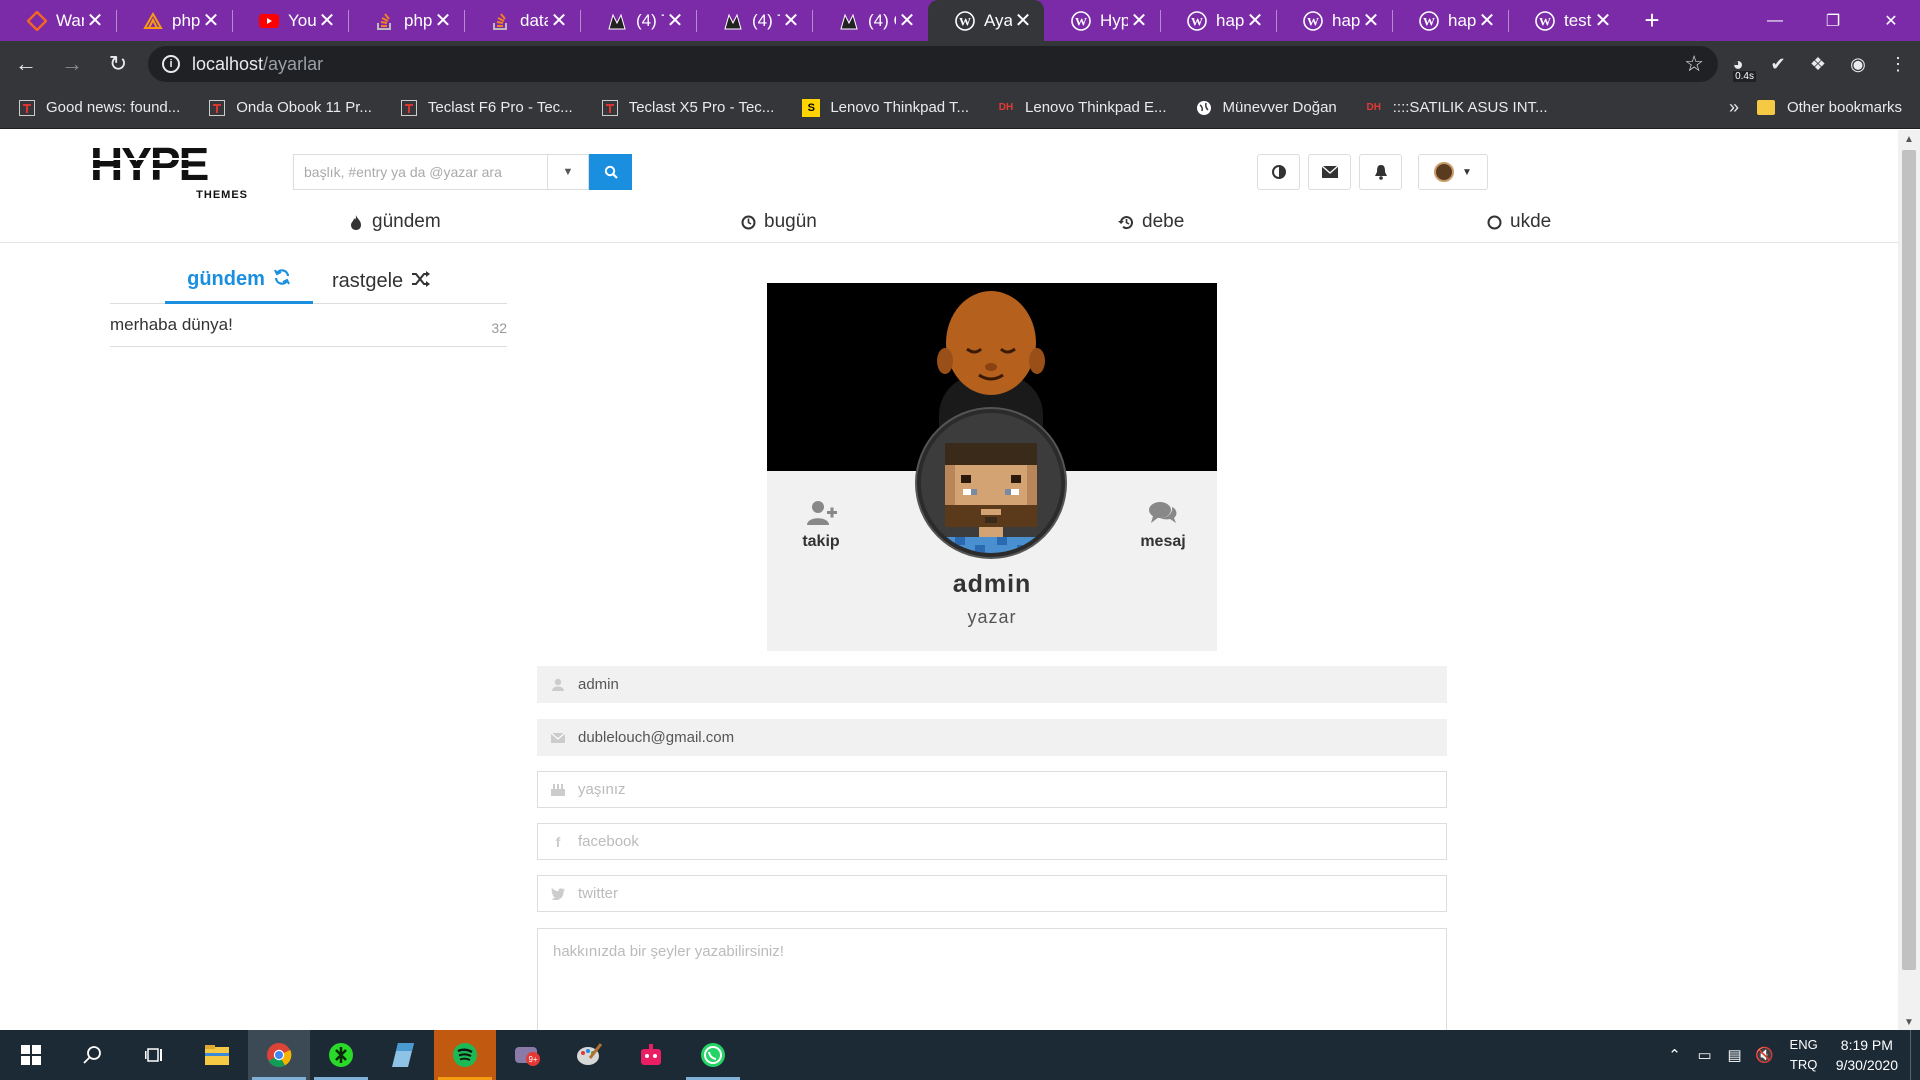 The height and width of the screenshot is (1080, 1920). What do you see at coordinates (118, 64) in the screenshot?
I see `reload-button: ↻` at bounding box center [118, 64].